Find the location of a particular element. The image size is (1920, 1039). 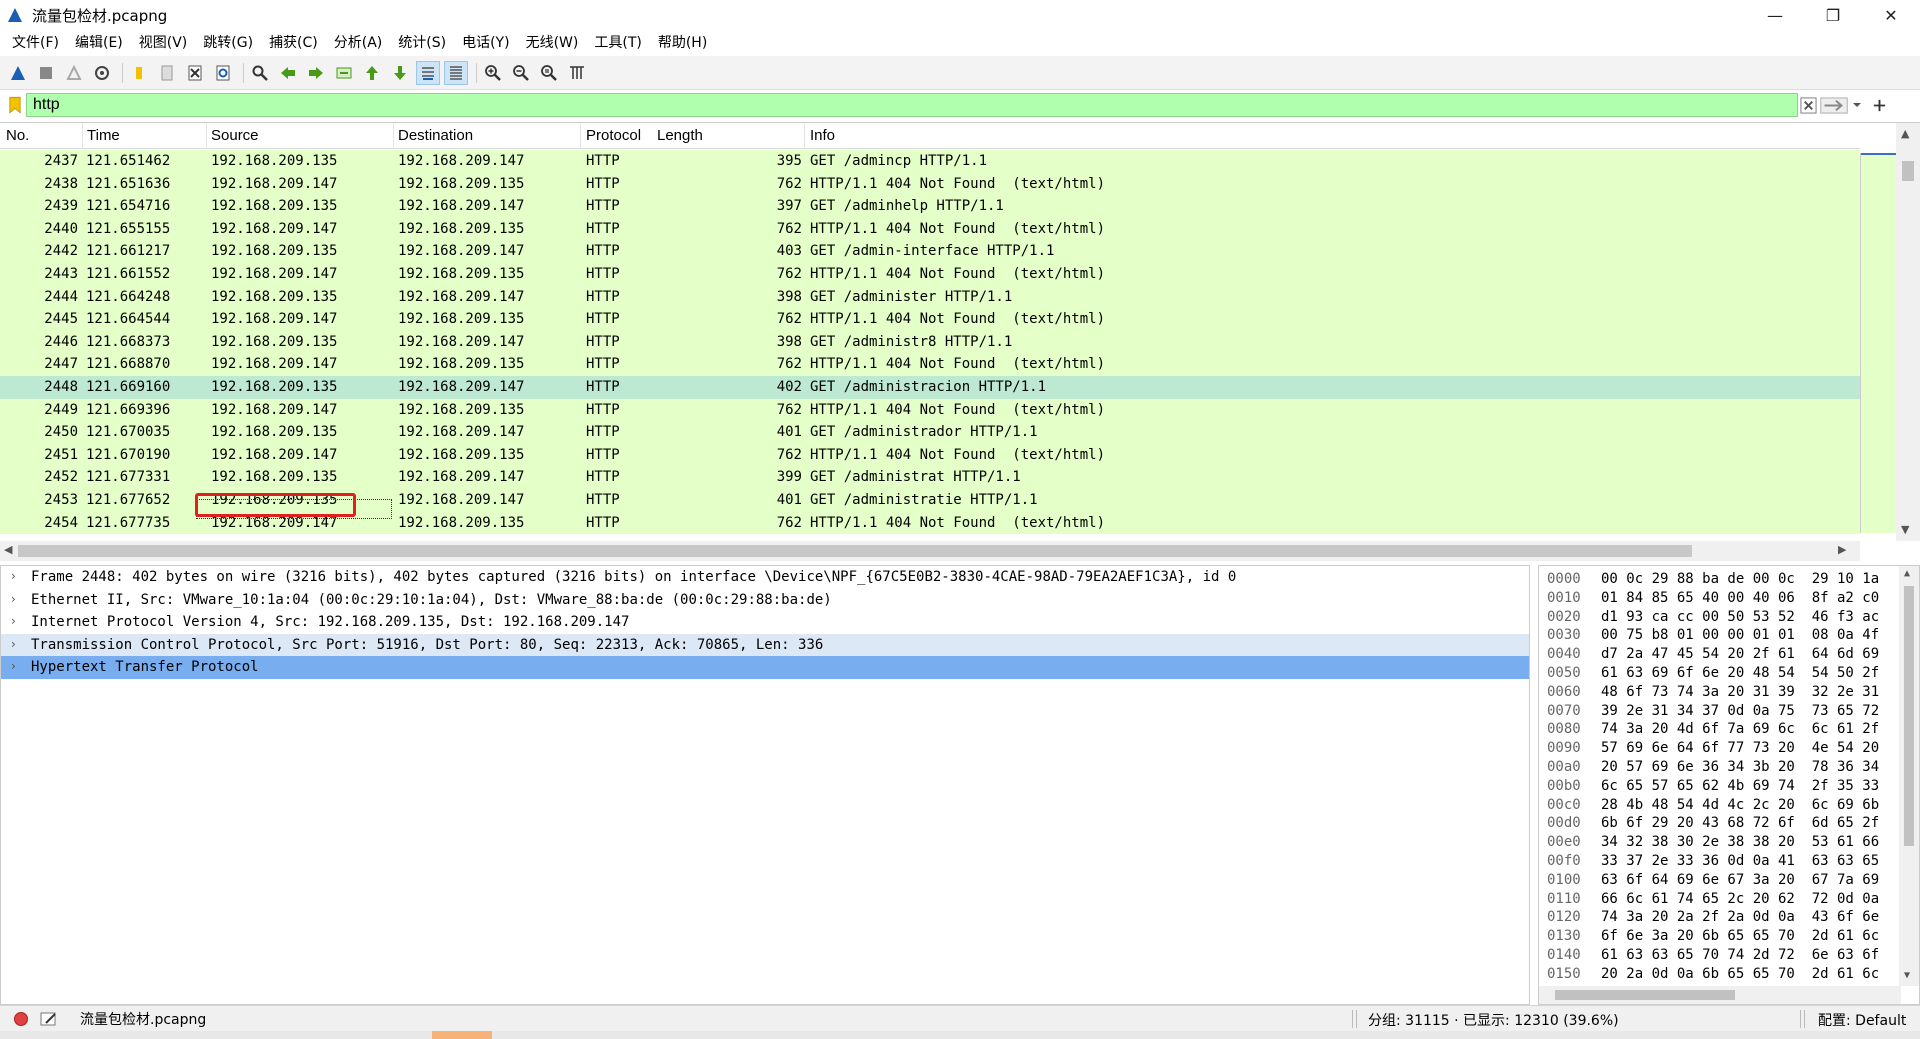

bytes-hex: 6f 6e 3a 20 6b 65 65 70 2d 61 6c is located at coordinates (1740, 936).